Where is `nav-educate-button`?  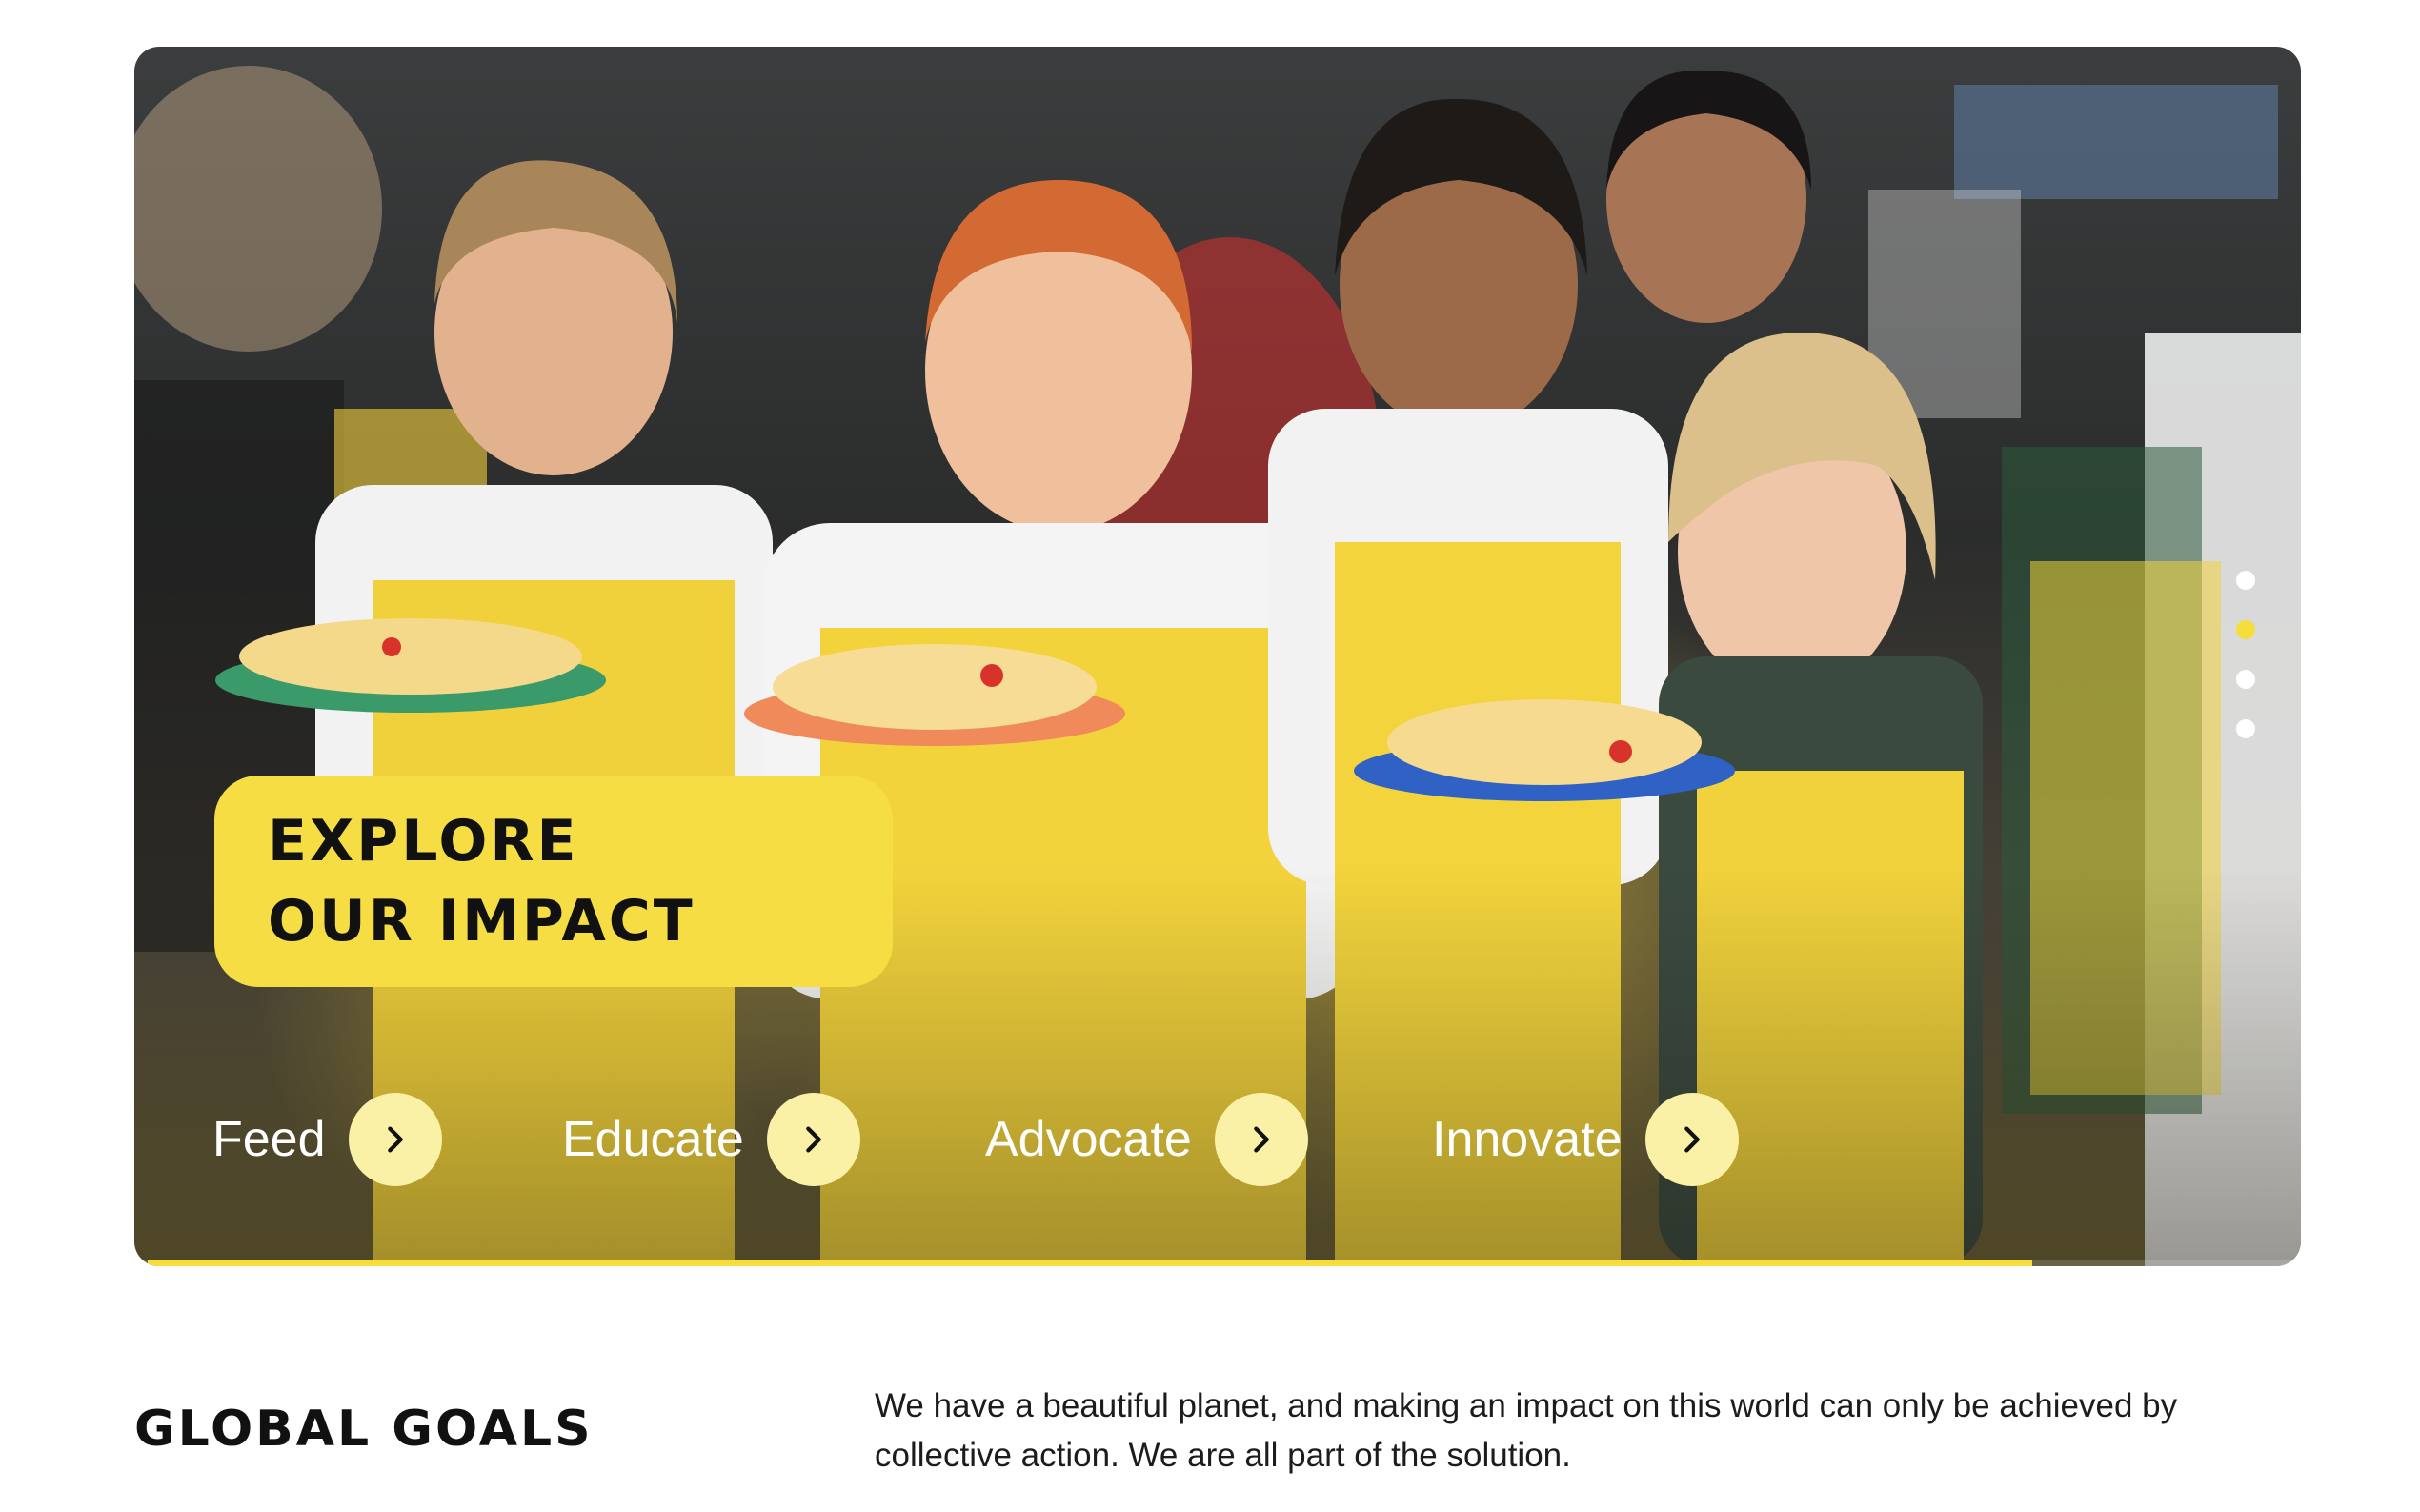 nav-educate-button is located at coordinates (813, 1139).